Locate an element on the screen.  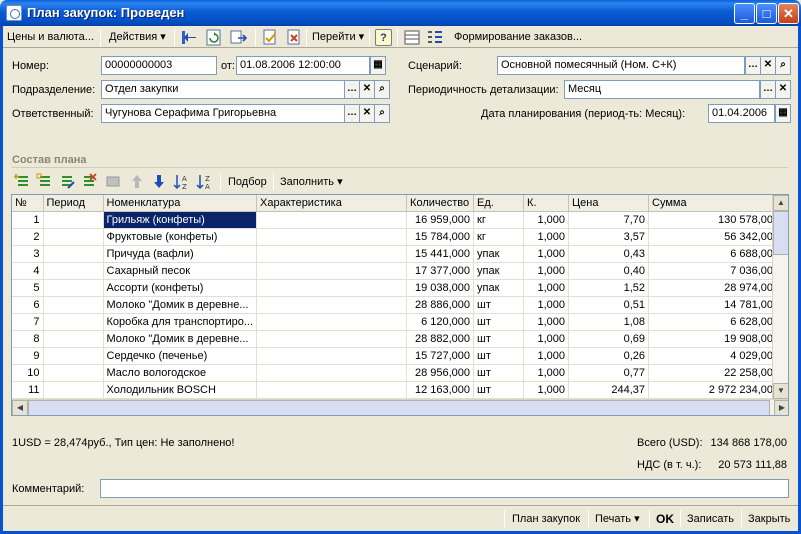
table-cell: 17 377,000 is located at coordinates (440, 271).